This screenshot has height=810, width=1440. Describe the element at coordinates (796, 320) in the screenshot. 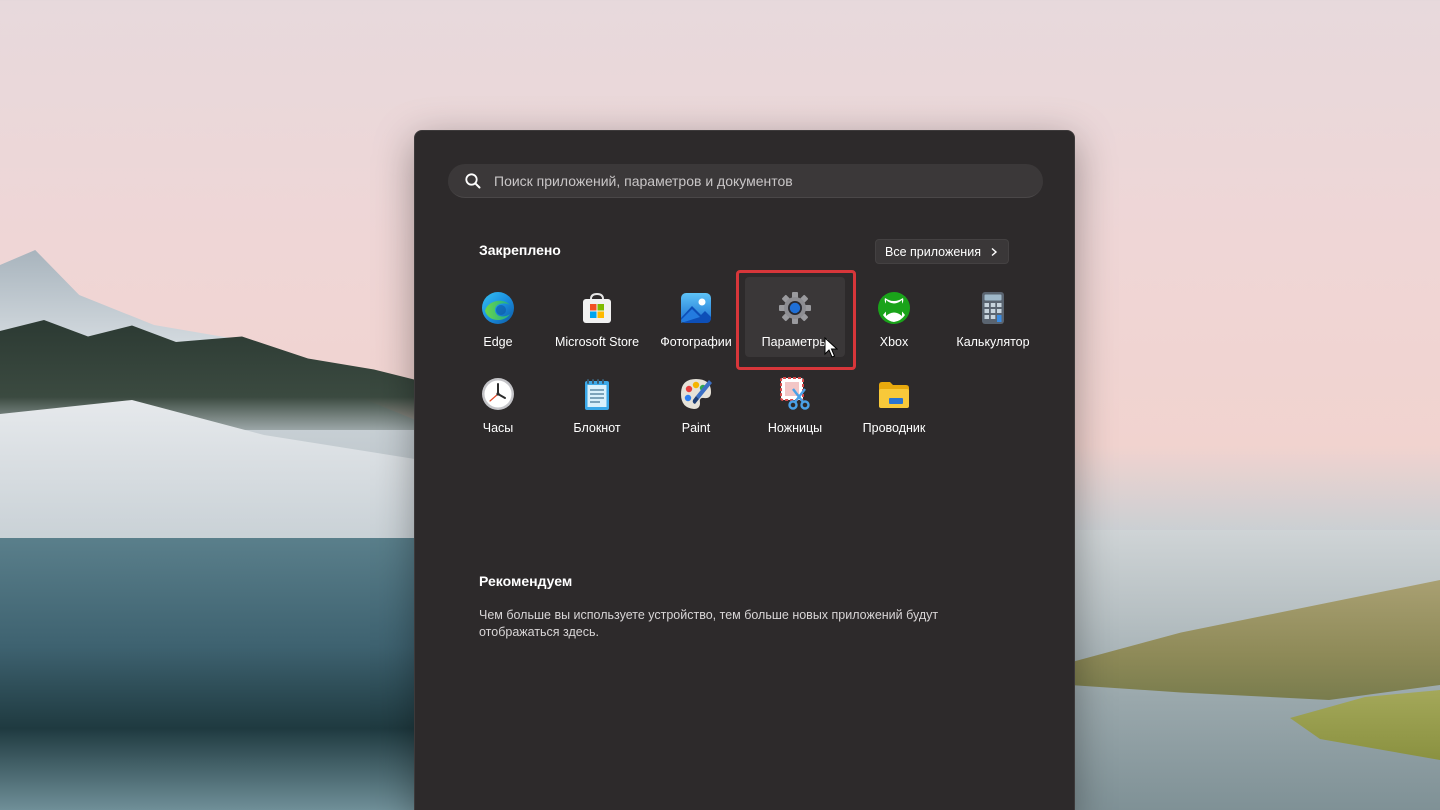

I see `settings-highlight-frame` at that location.